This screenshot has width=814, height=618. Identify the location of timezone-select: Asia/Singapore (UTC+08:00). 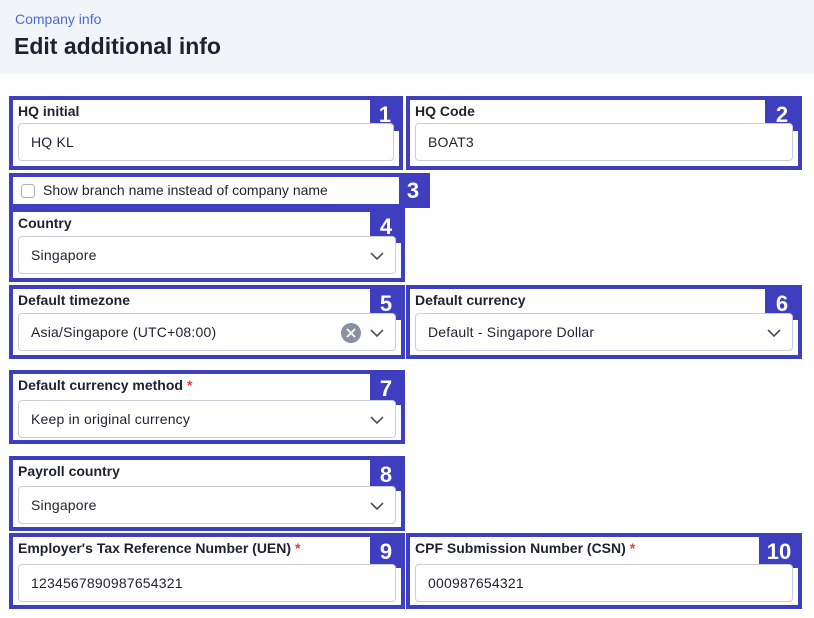
(207, 332).